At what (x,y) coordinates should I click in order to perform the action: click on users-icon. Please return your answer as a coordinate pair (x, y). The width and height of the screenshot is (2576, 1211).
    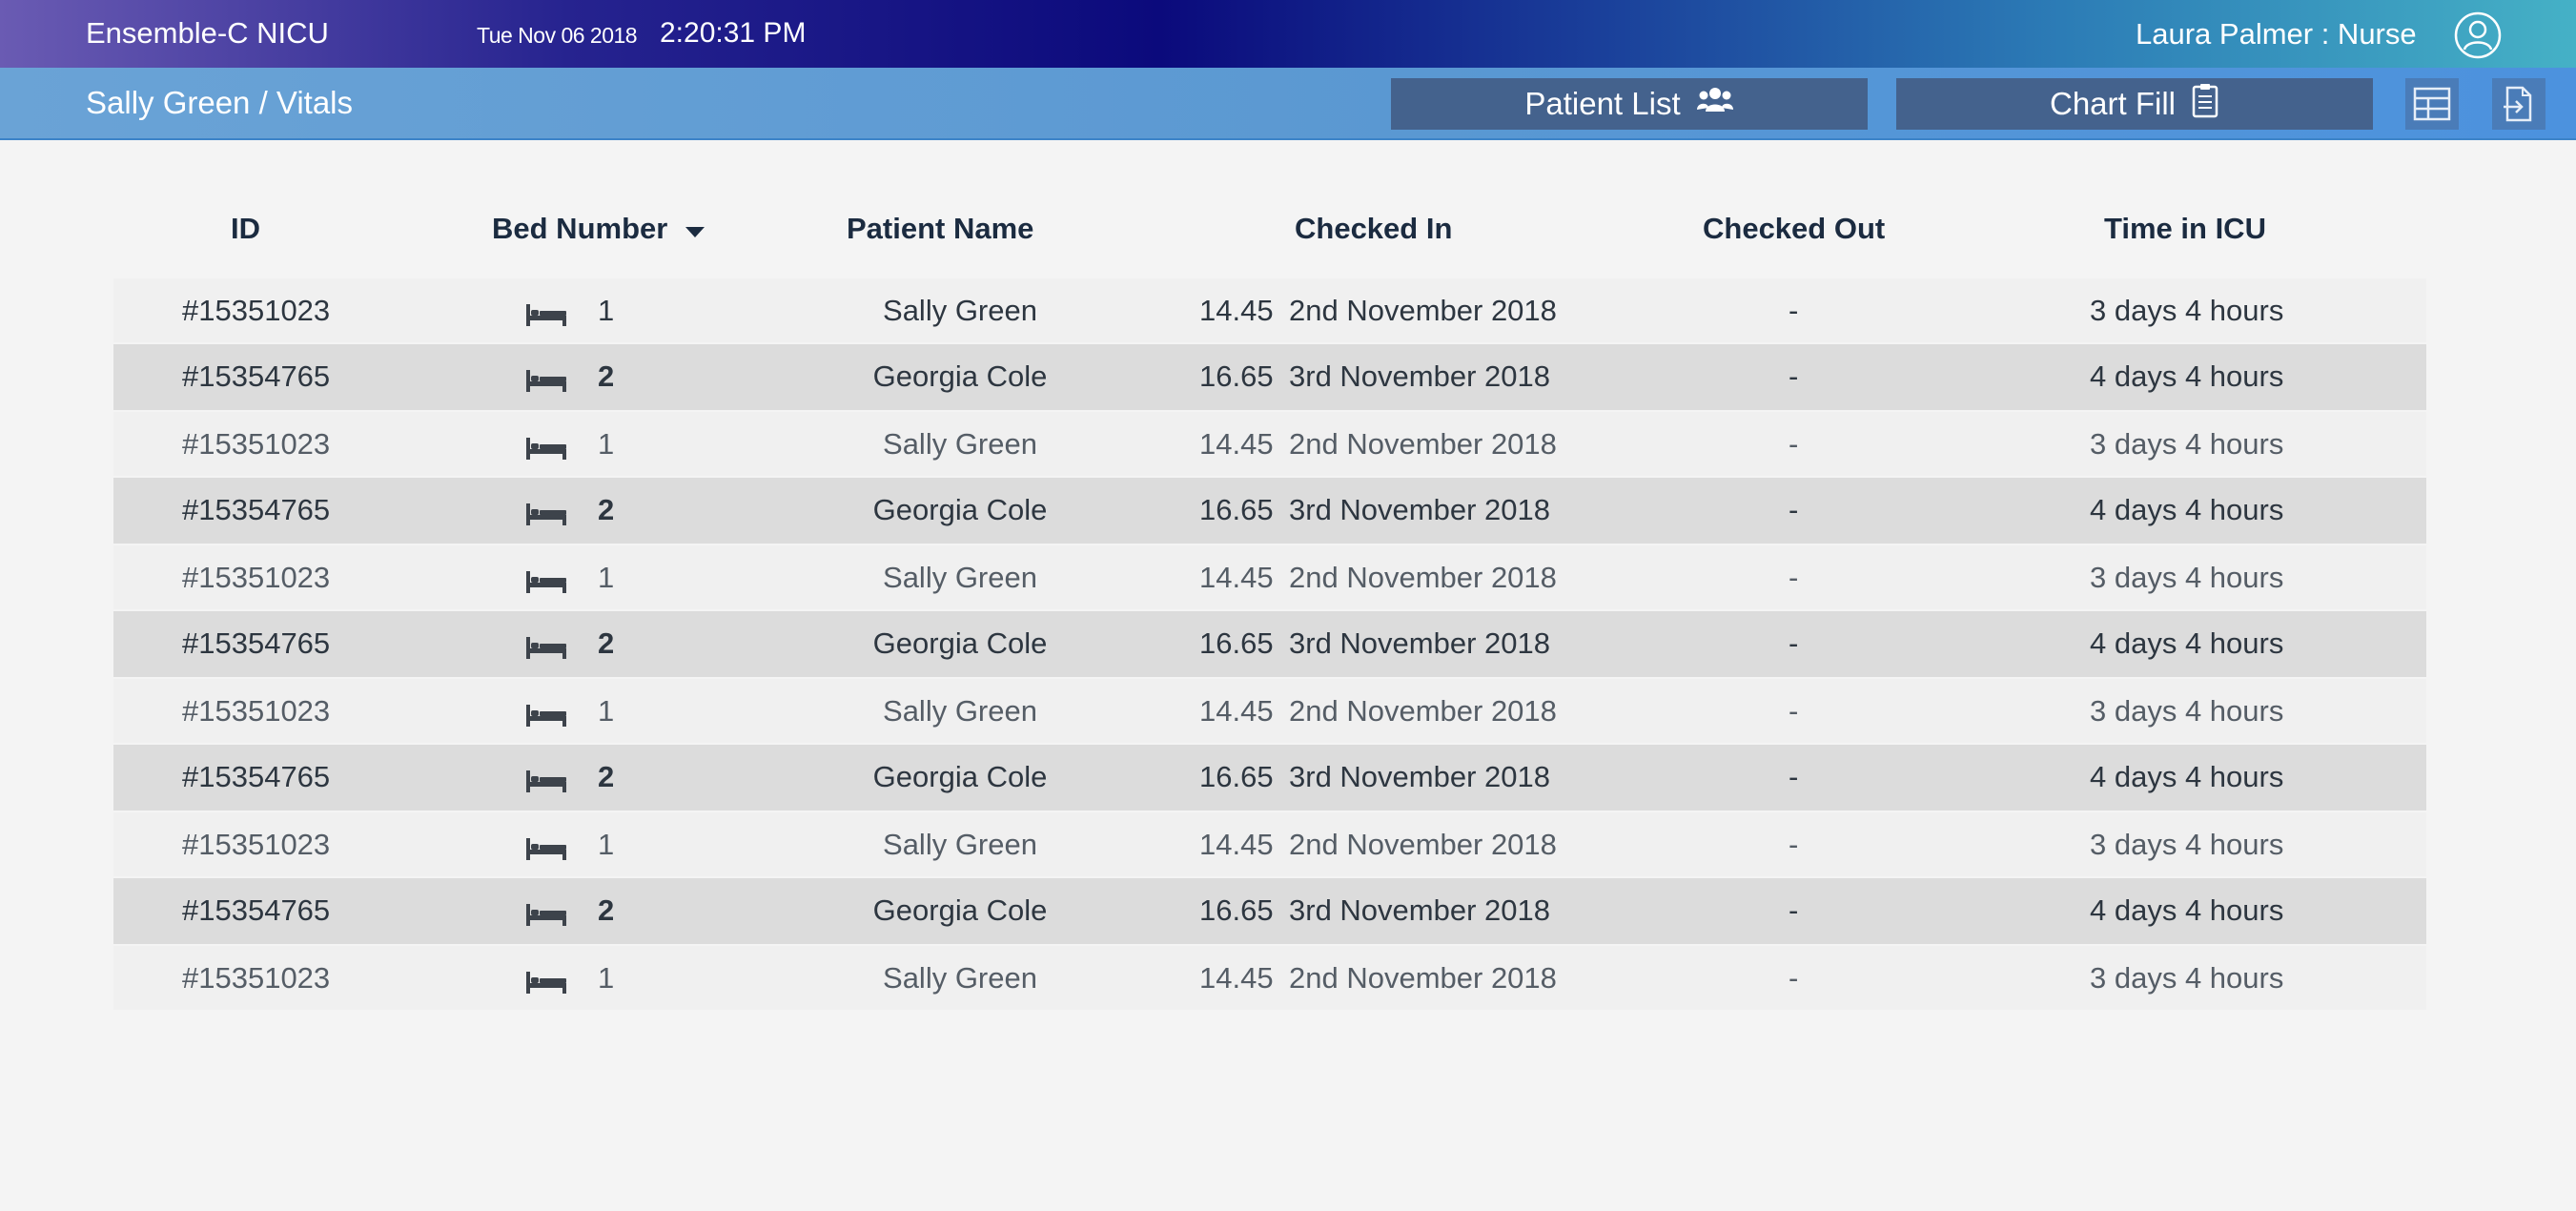
    Looking at the image, I should click on (1715, 104).